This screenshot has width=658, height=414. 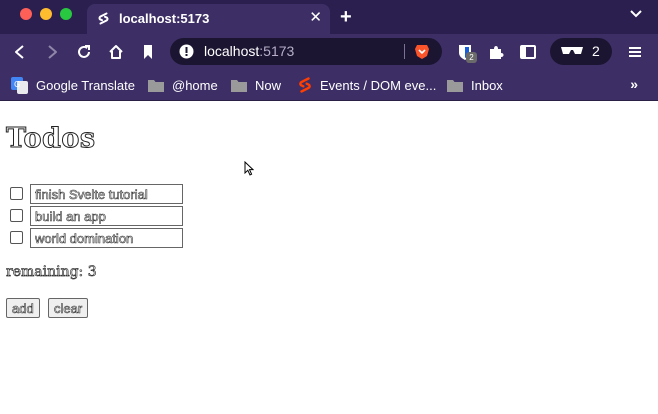 What do you see at coordinates (68, 308) in the screenshot?
I see `clear-button: clear` at bounding box center [68, 308].